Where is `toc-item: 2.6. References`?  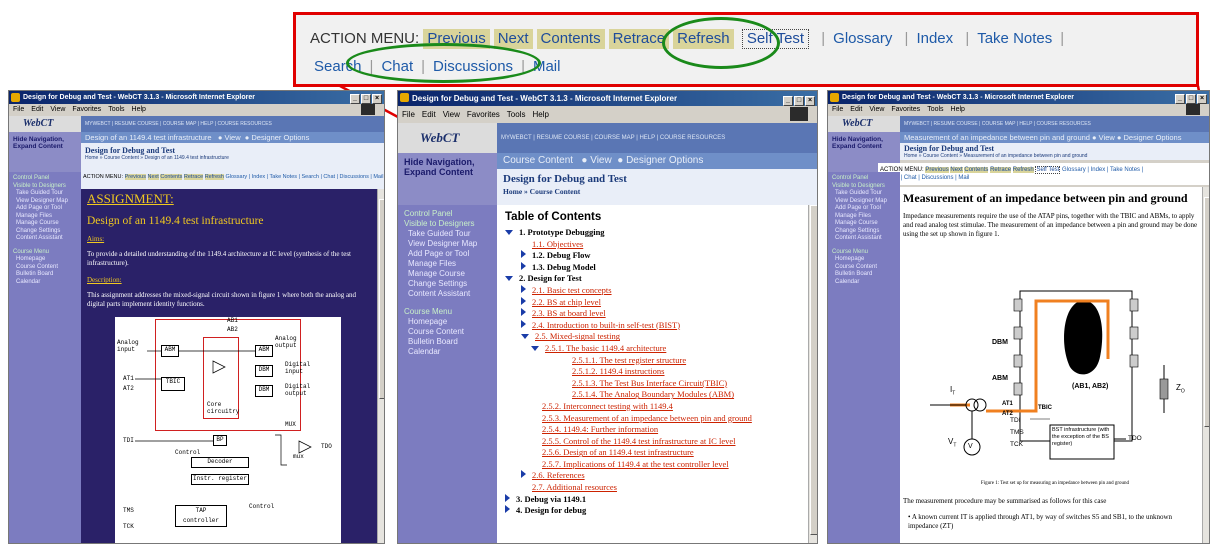
toc-item: 2.6. References is located at coordinates (652, 476).